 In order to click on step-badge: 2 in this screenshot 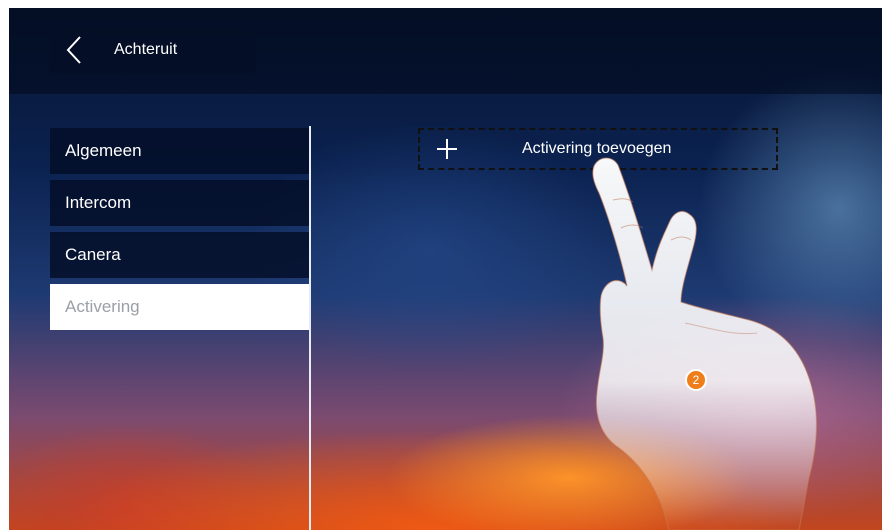, I will do `click(696, 380)`.